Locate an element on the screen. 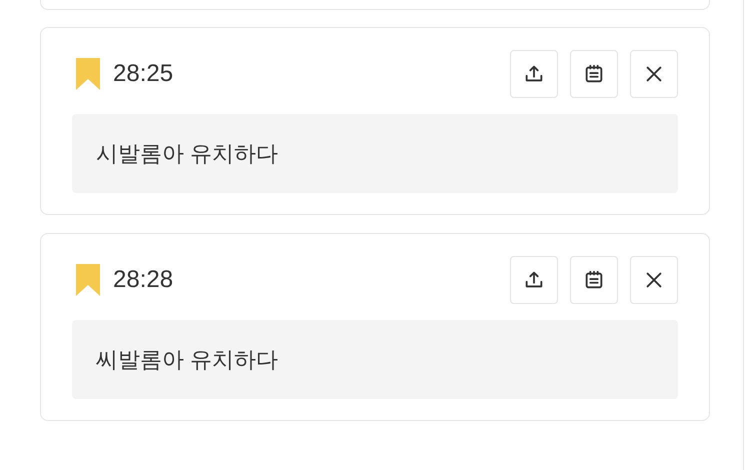 This screenshot has height=470, width=750. note-text: 시발롬아 유치하다 is located at coordinates (375, 153).